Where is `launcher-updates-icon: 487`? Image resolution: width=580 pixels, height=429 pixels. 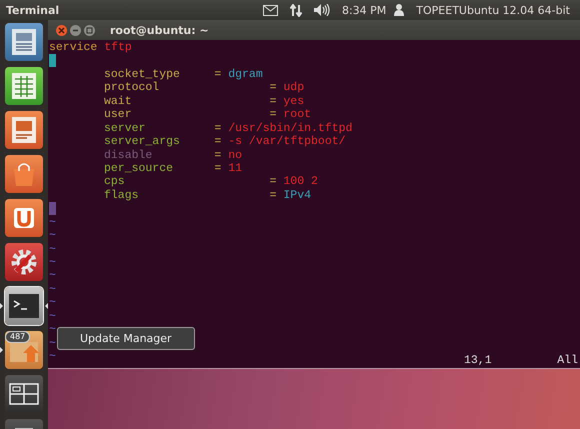
launcher-updates-icon: 487 is located at coordinates (24, 349).